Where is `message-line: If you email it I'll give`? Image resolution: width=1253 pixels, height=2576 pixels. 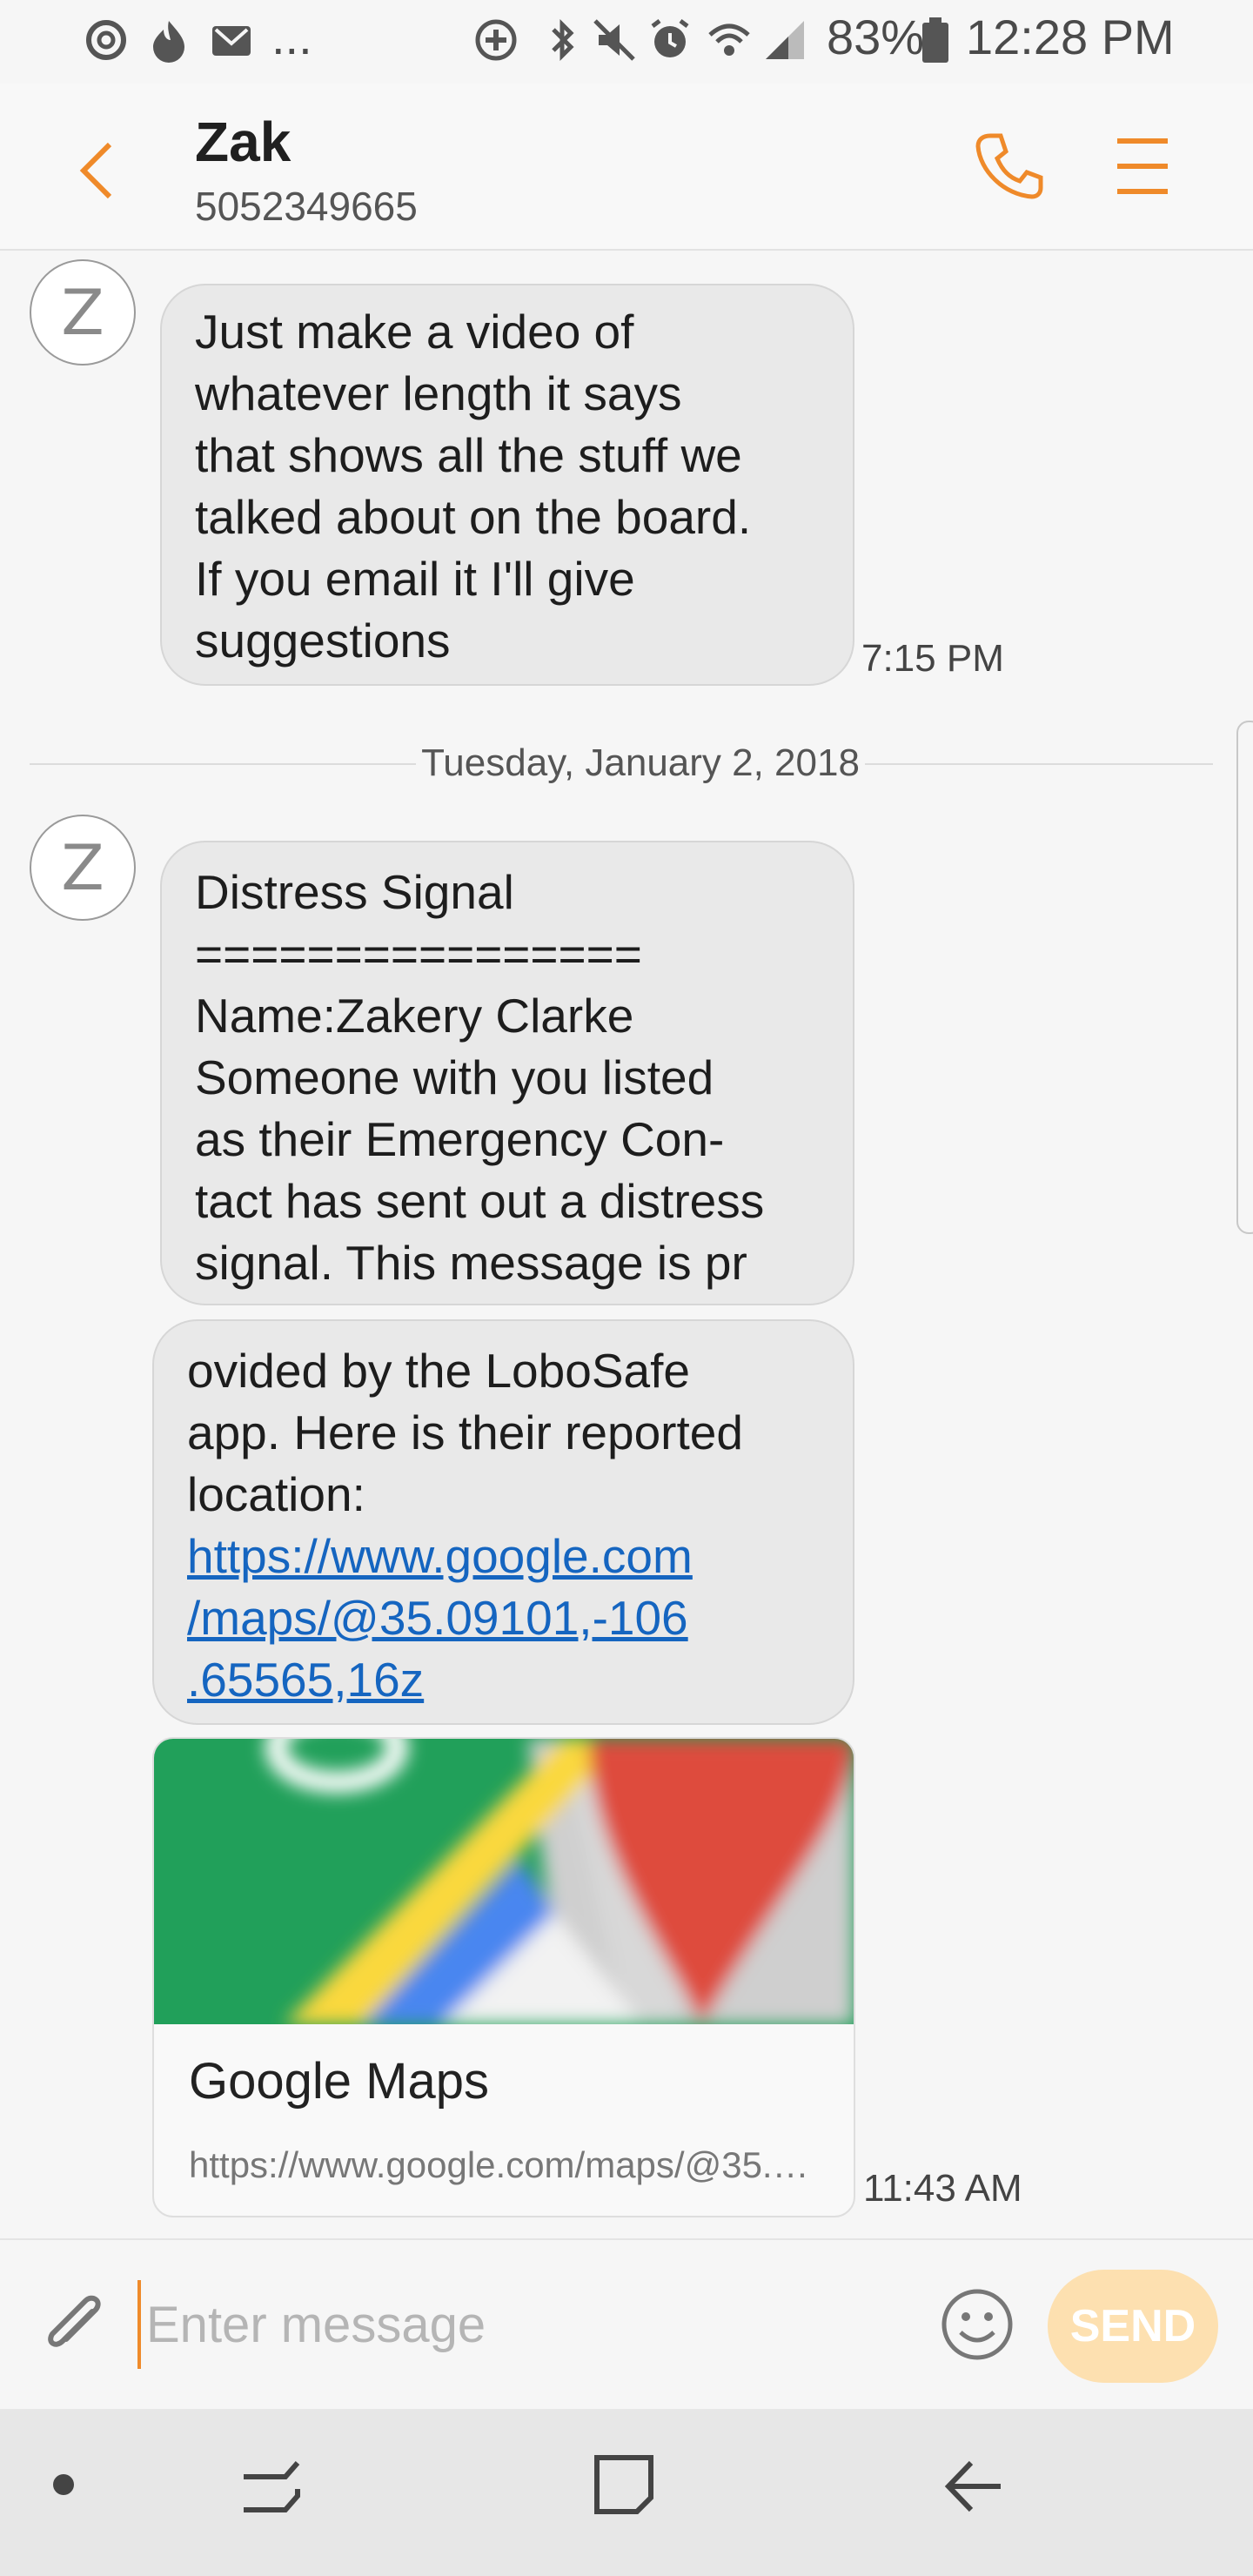
message-line: If you email it I'll give is located at coordinates (415, 579).